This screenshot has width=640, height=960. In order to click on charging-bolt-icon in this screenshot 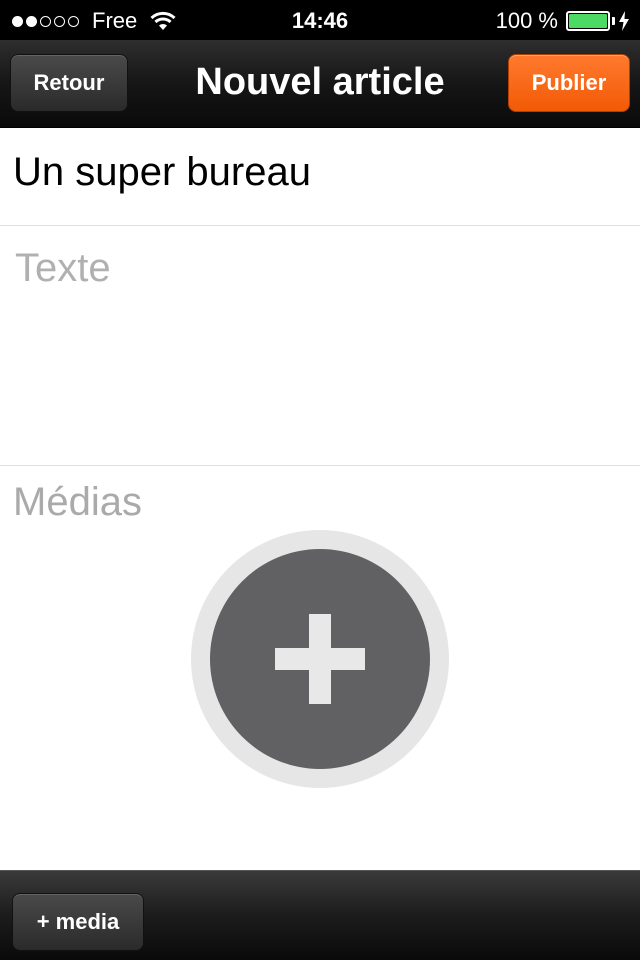, I will do `click(624, 21)`.